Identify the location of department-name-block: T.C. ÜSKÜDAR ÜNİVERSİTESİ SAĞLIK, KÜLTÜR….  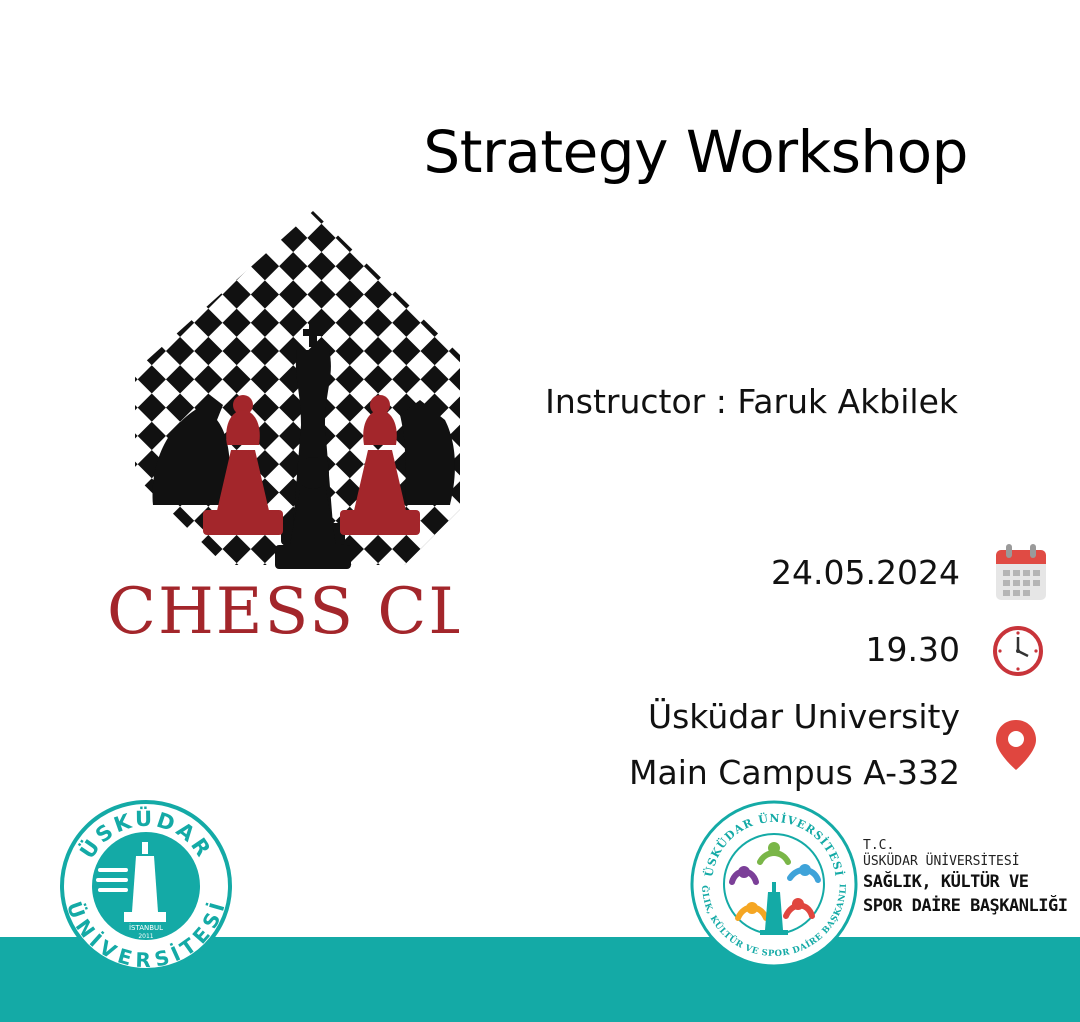
(968, 878).